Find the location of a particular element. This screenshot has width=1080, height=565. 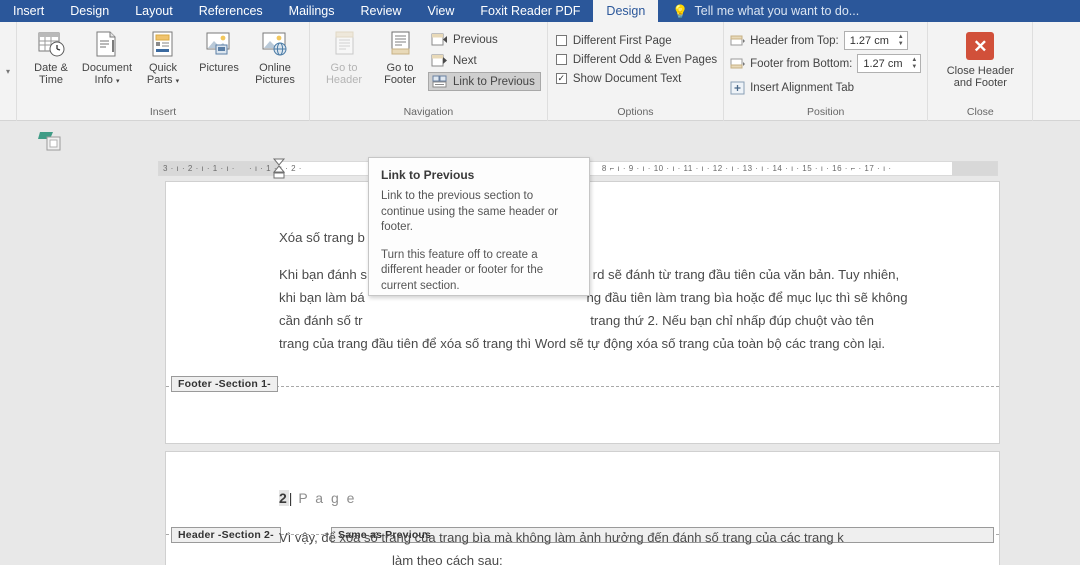

pictures-label: Pictures is located at coordinates (219, 68).